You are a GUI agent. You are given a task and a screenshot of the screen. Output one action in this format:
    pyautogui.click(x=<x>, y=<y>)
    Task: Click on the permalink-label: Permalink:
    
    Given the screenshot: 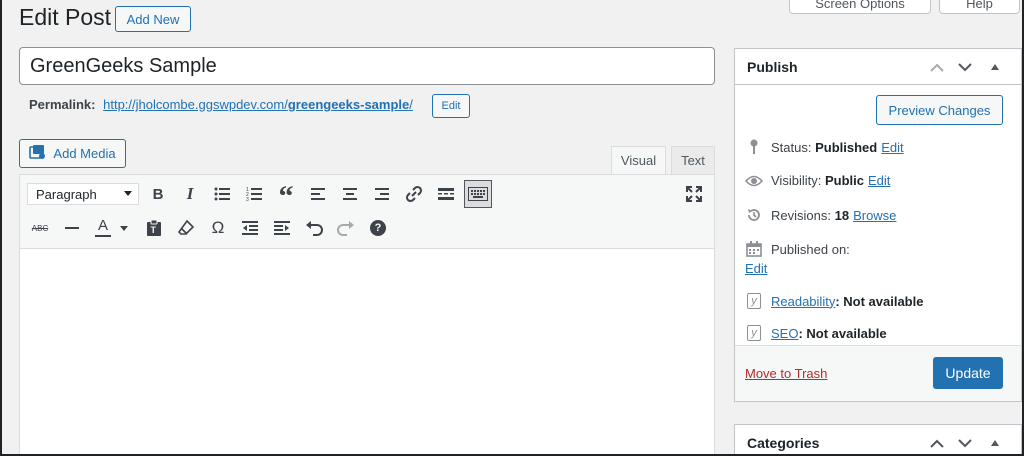 What is the action you would take?
    pyautogui.click(x=62, y=104)
    